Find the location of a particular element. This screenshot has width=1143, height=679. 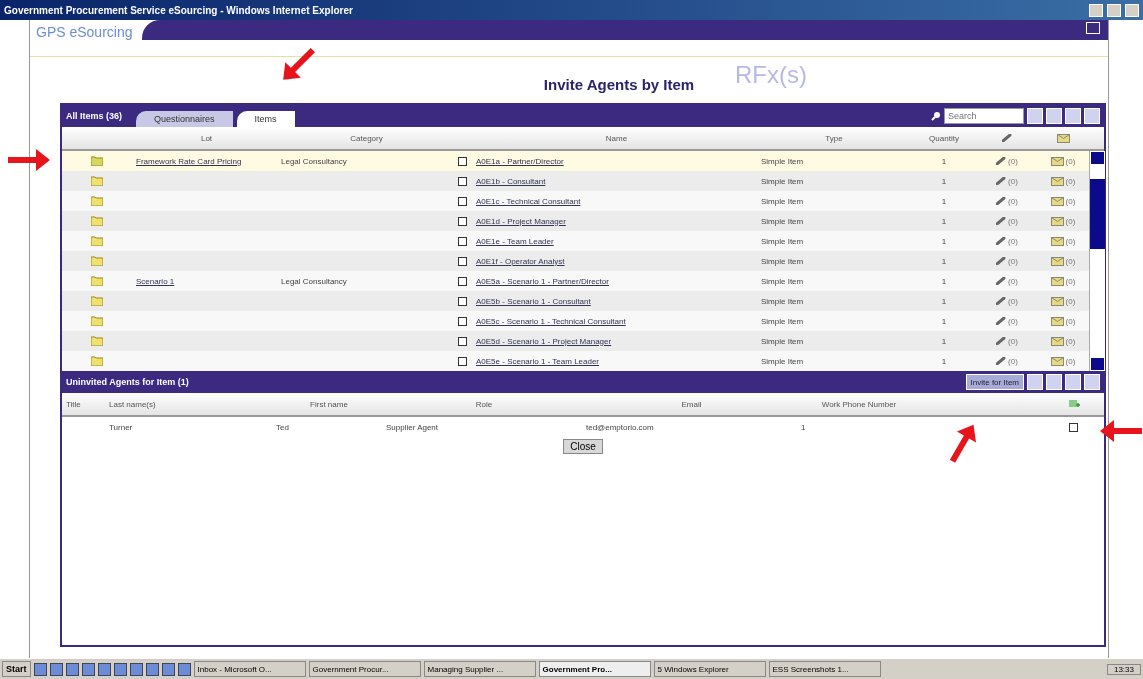

item-link: A0E5b - Scenario 1 - Consultant is located at coordinates (531, 301).